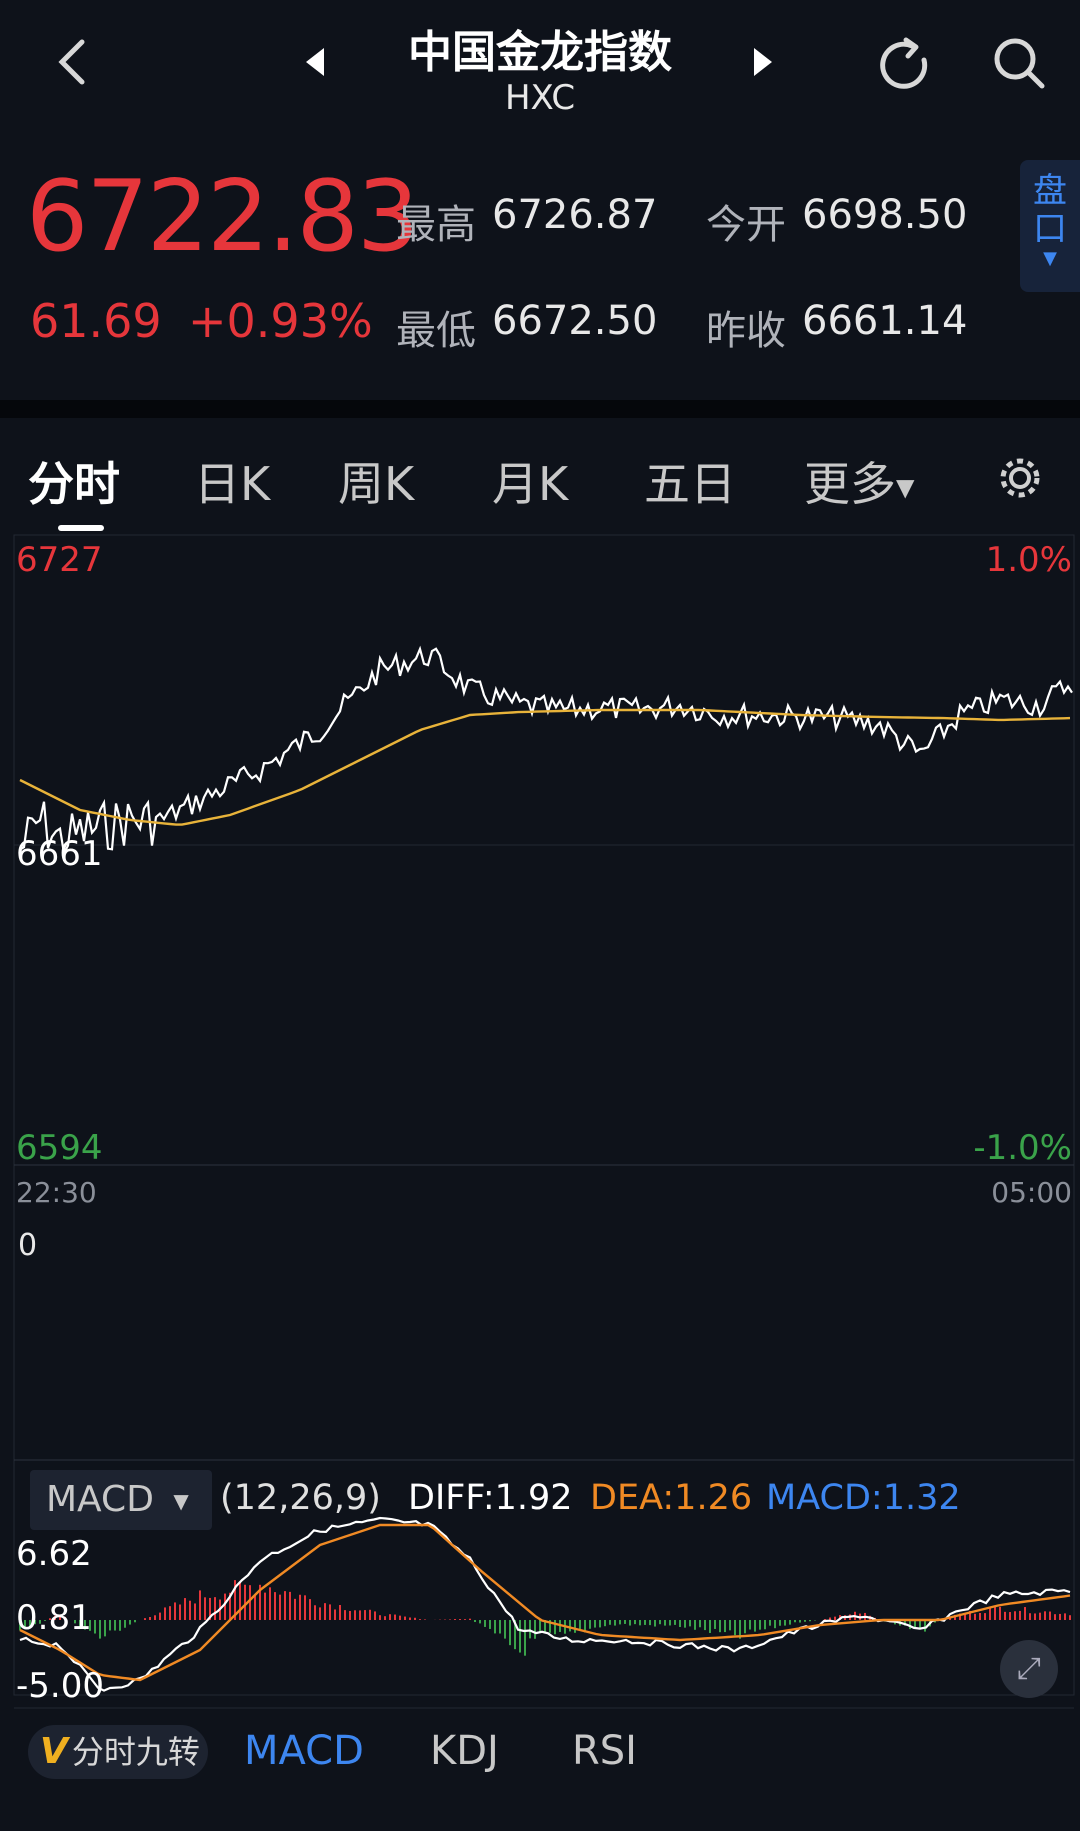 This screenshot has width=1080, height=1831. I want to click on open-label: 今开, so click(746, 225).